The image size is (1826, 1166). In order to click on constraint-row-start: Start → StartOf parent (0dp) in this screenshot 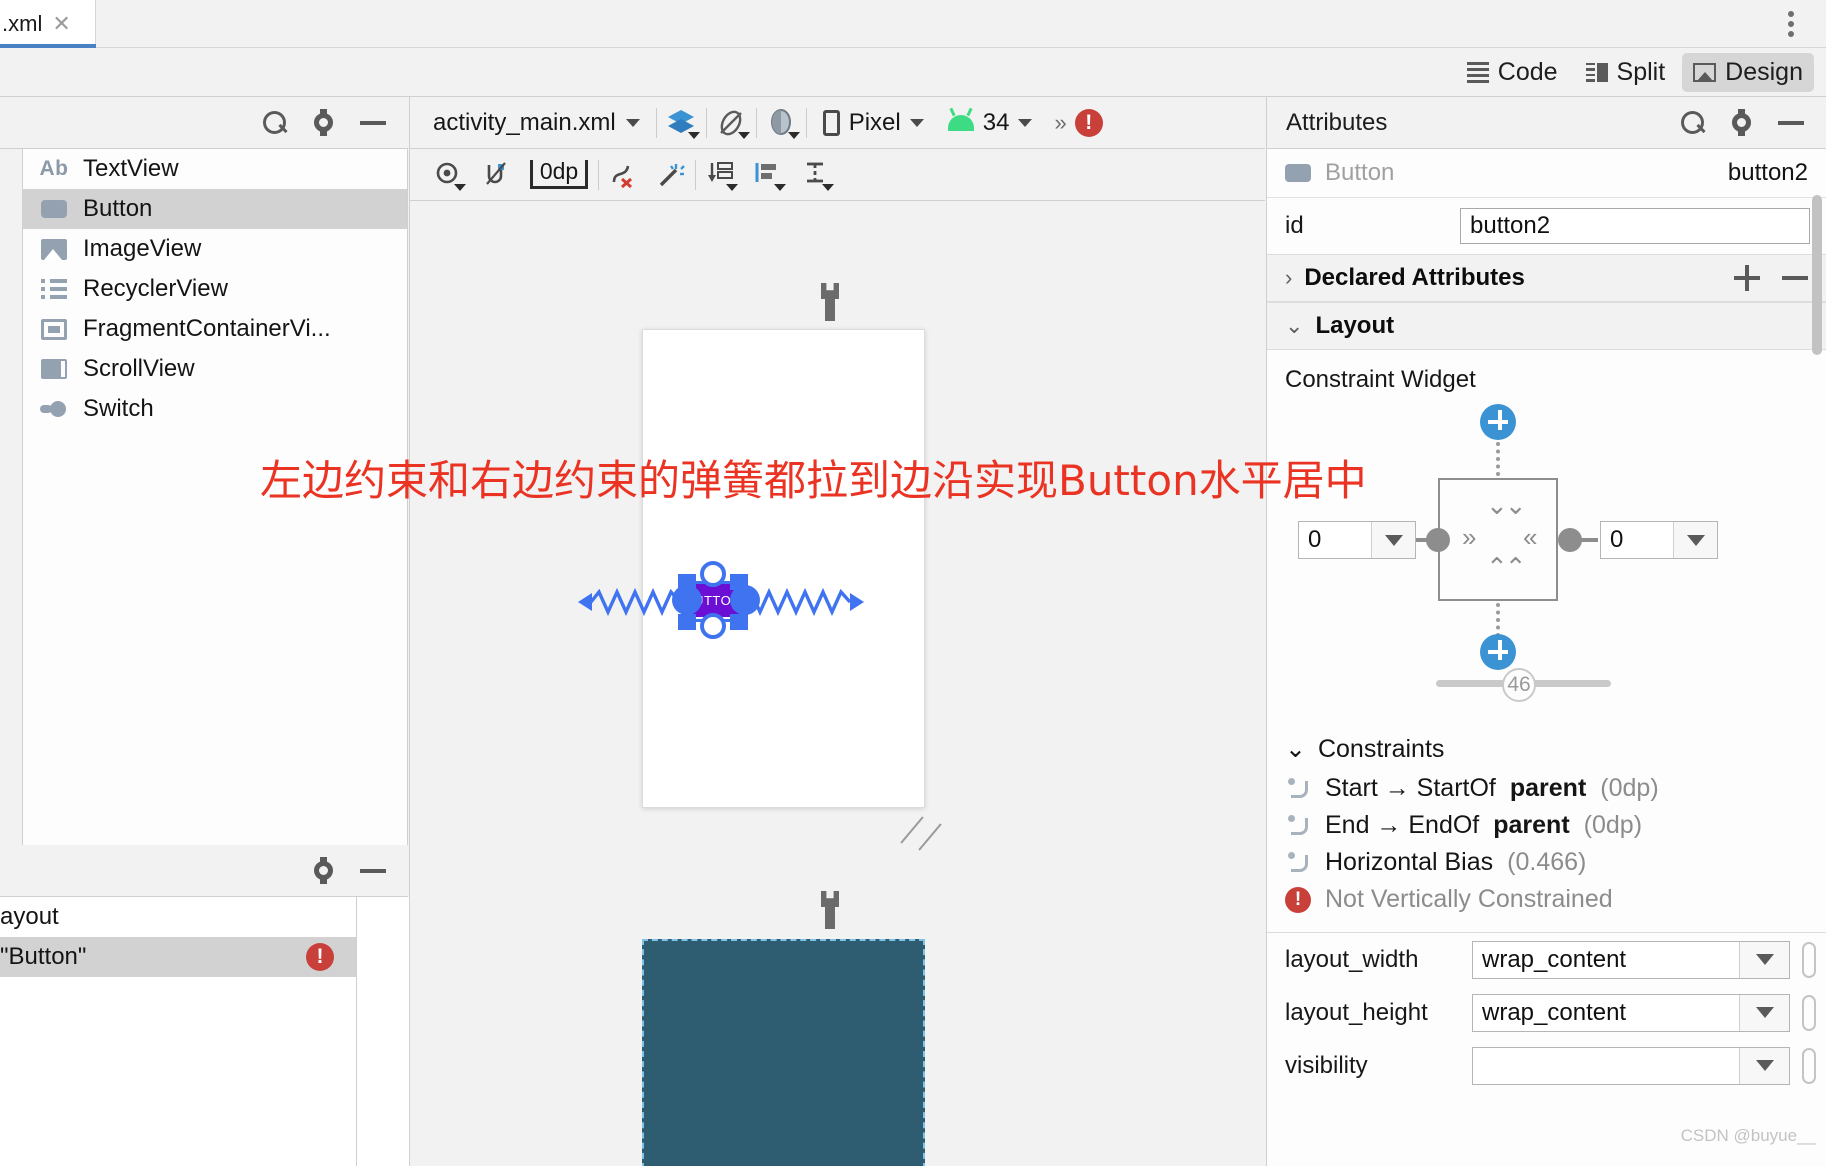, I will do `click(1546, 788)`.